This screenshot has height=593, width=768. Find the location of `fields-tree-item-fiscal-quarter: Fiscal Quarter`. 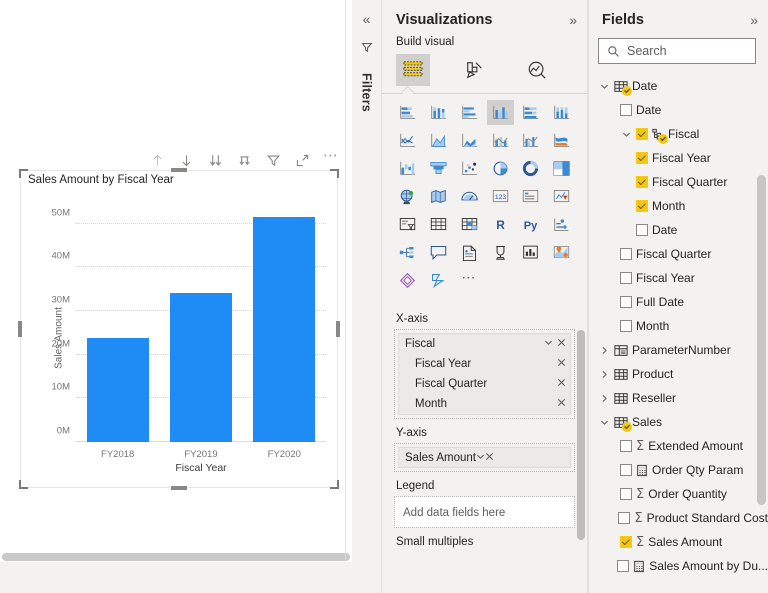

fields-tree-item-fiscal-quarter: Fiscal Quarter is located at coordinates (678, 182).